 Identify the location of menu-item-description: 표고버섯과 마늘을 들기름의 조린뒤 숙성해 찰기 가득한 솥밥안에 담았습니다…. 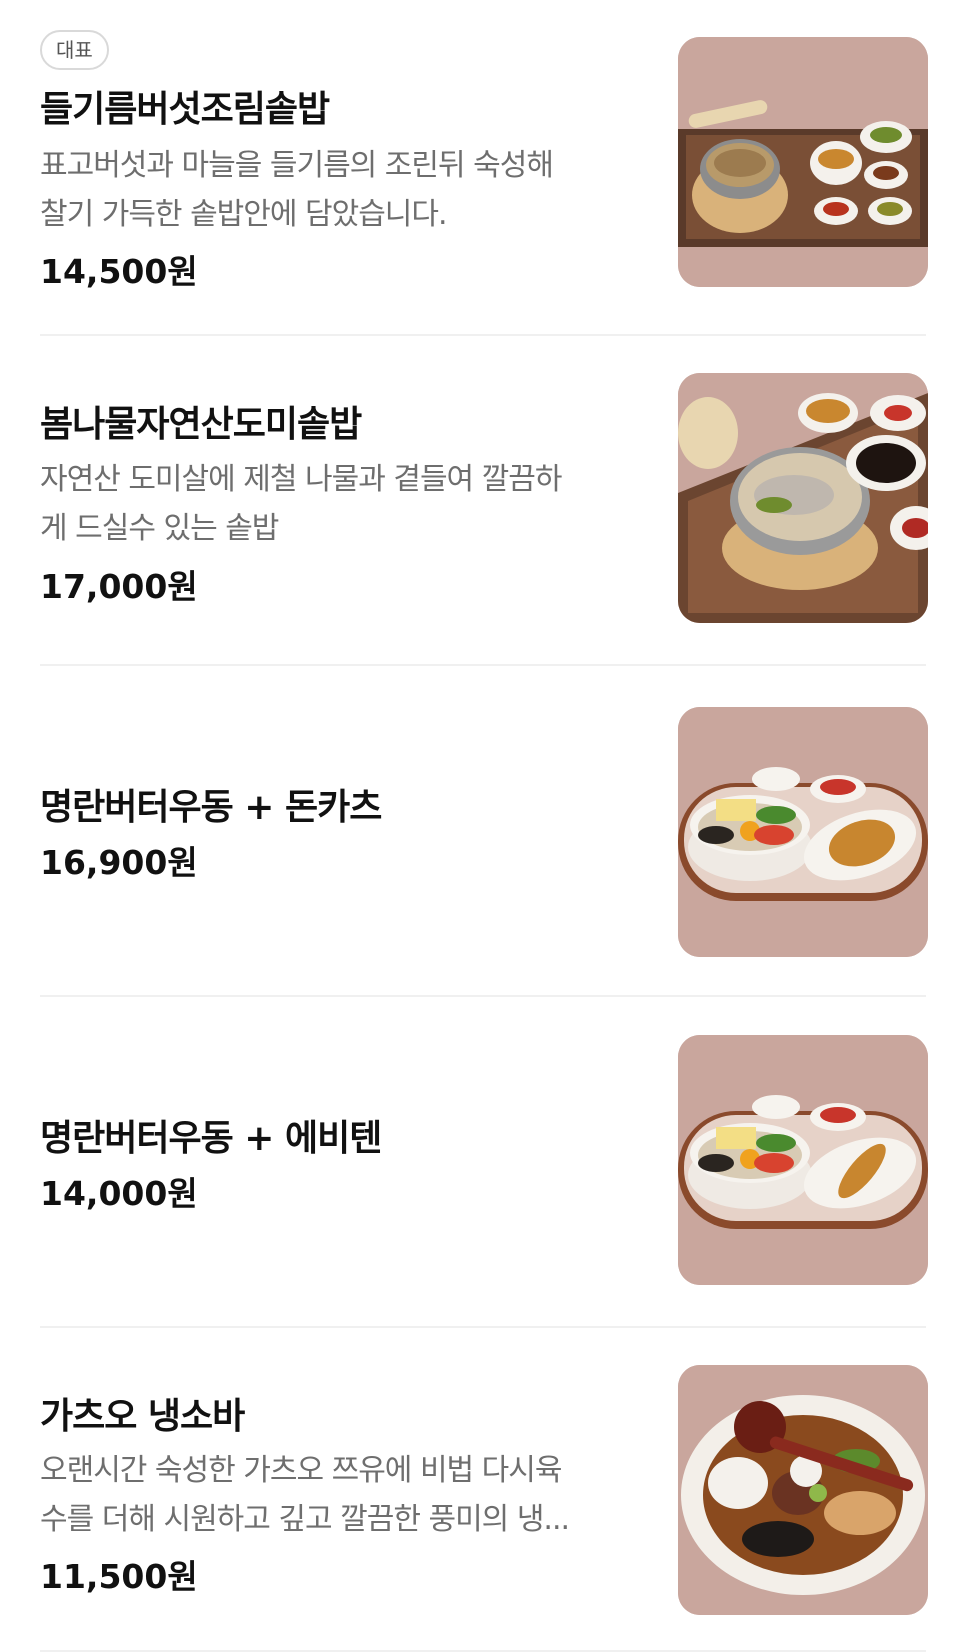
(340, 190).